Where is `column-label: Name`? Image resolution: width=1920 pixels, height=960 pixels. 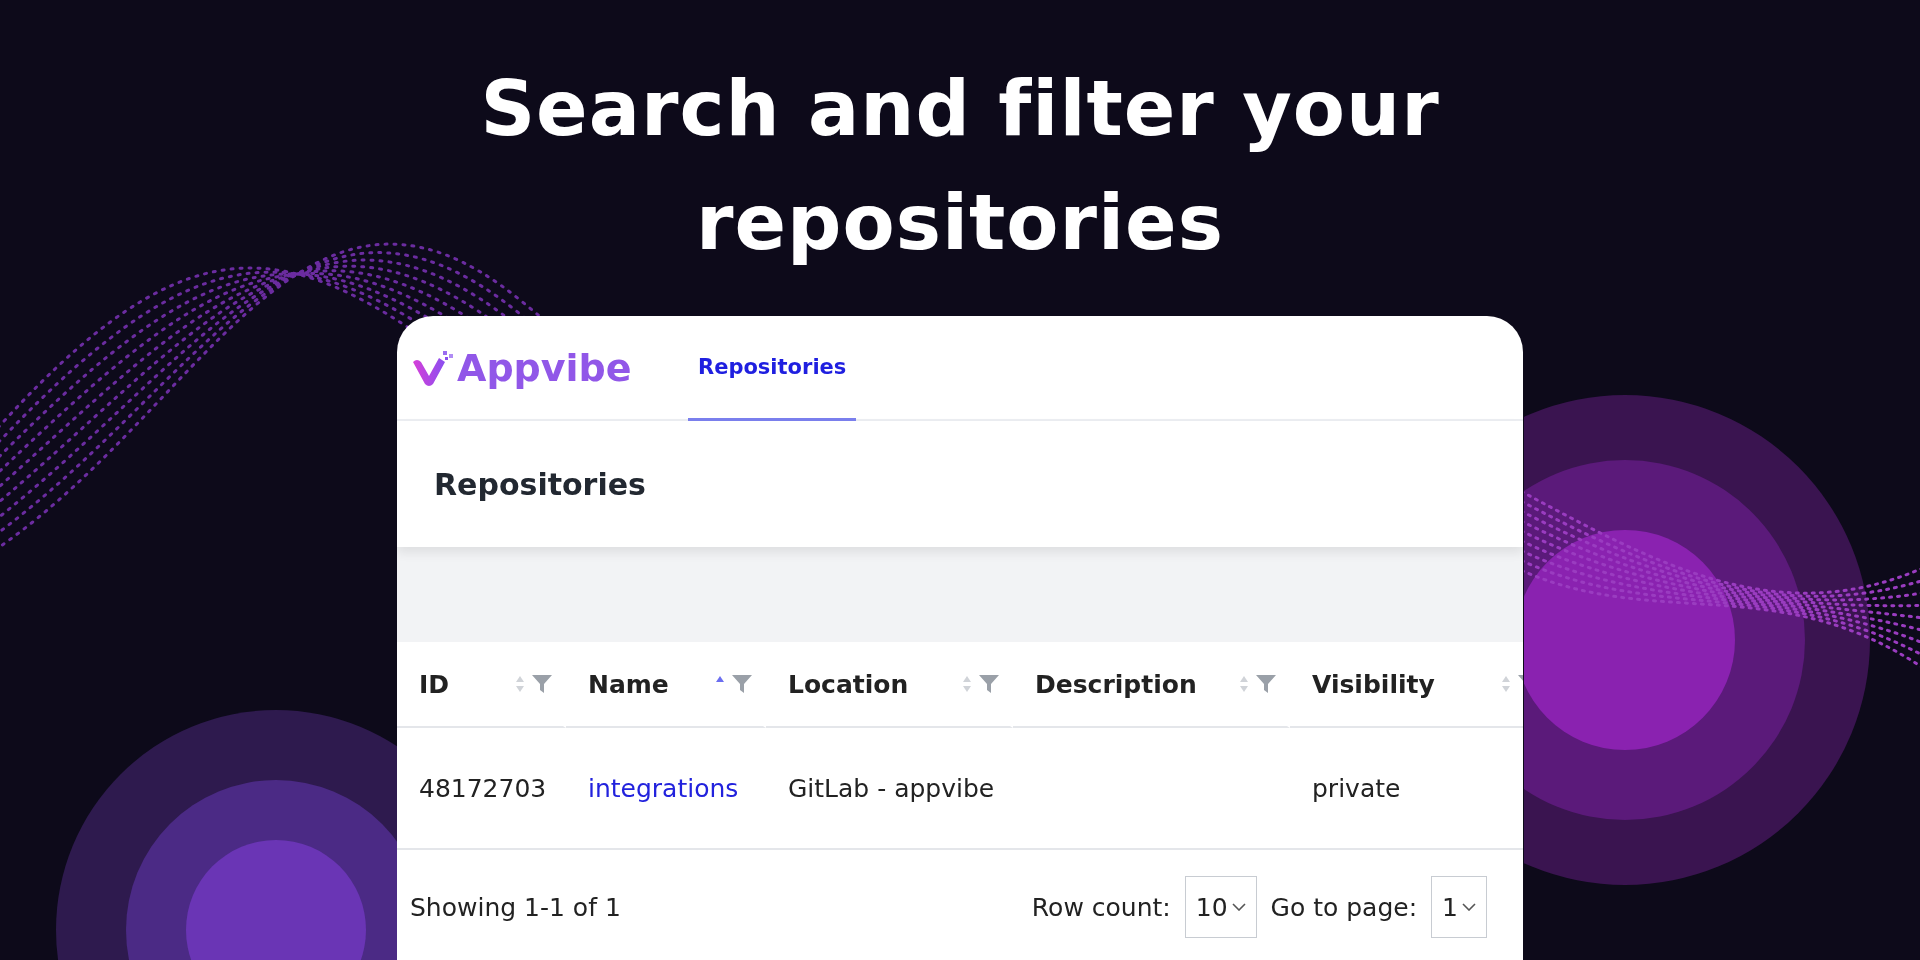 column-label: Name is located at coordinates (629, 684).